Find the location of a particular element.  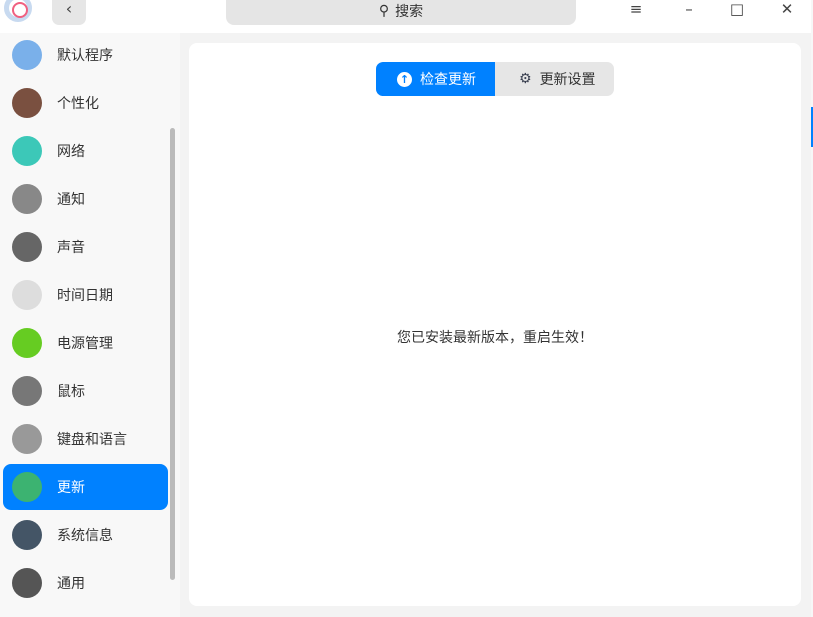

sidebar-item-label: 声音 is located at coordinates (71, 248).